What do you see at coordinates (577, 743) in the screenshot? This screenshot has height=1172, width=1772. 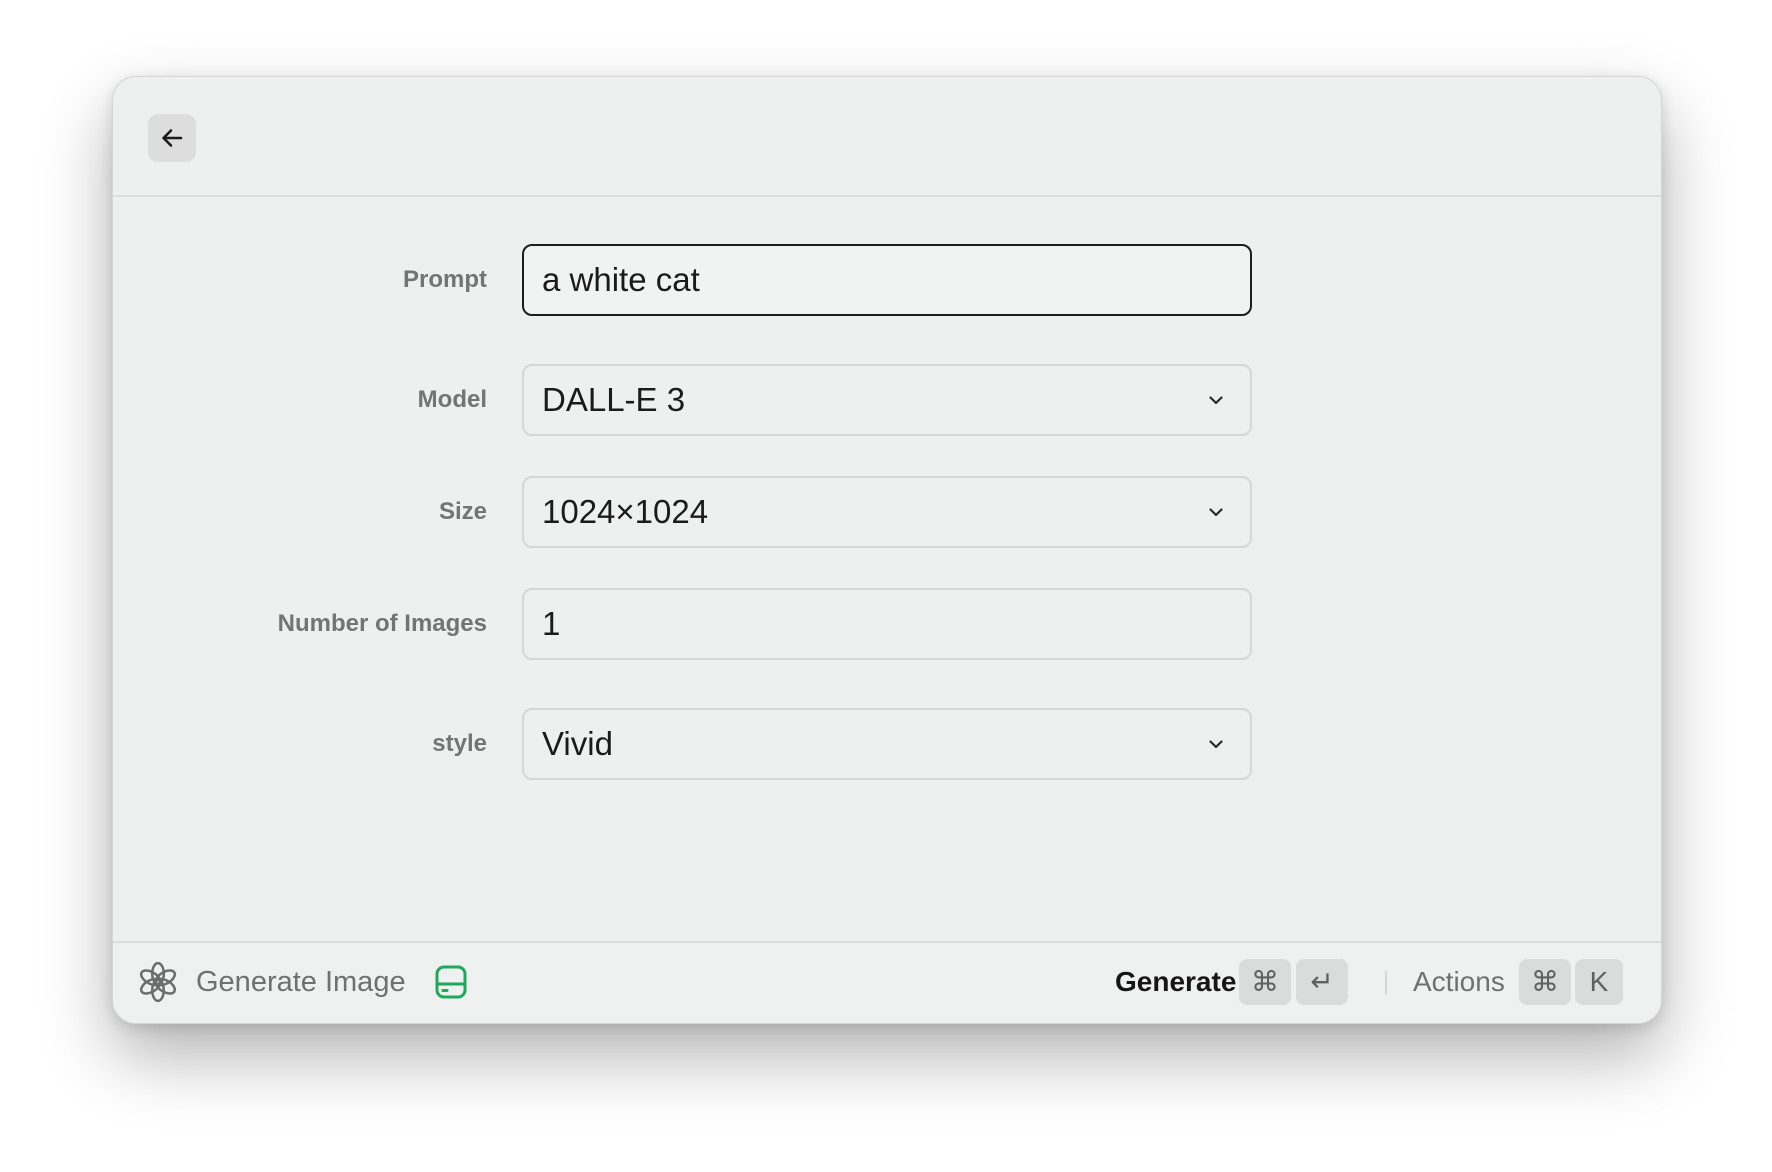 I see `style-value: Vivid` at bounding box center [577, 743].